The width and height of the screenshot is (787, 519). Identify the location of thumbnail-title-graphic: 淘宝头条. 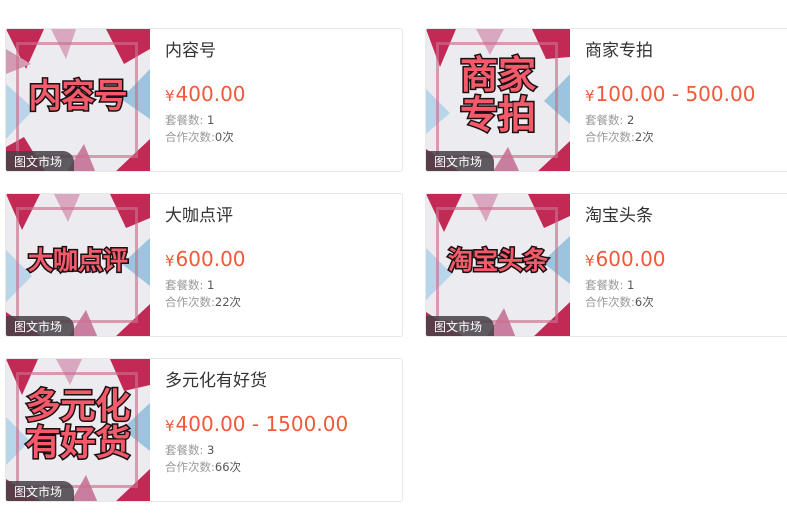
(497, 260).